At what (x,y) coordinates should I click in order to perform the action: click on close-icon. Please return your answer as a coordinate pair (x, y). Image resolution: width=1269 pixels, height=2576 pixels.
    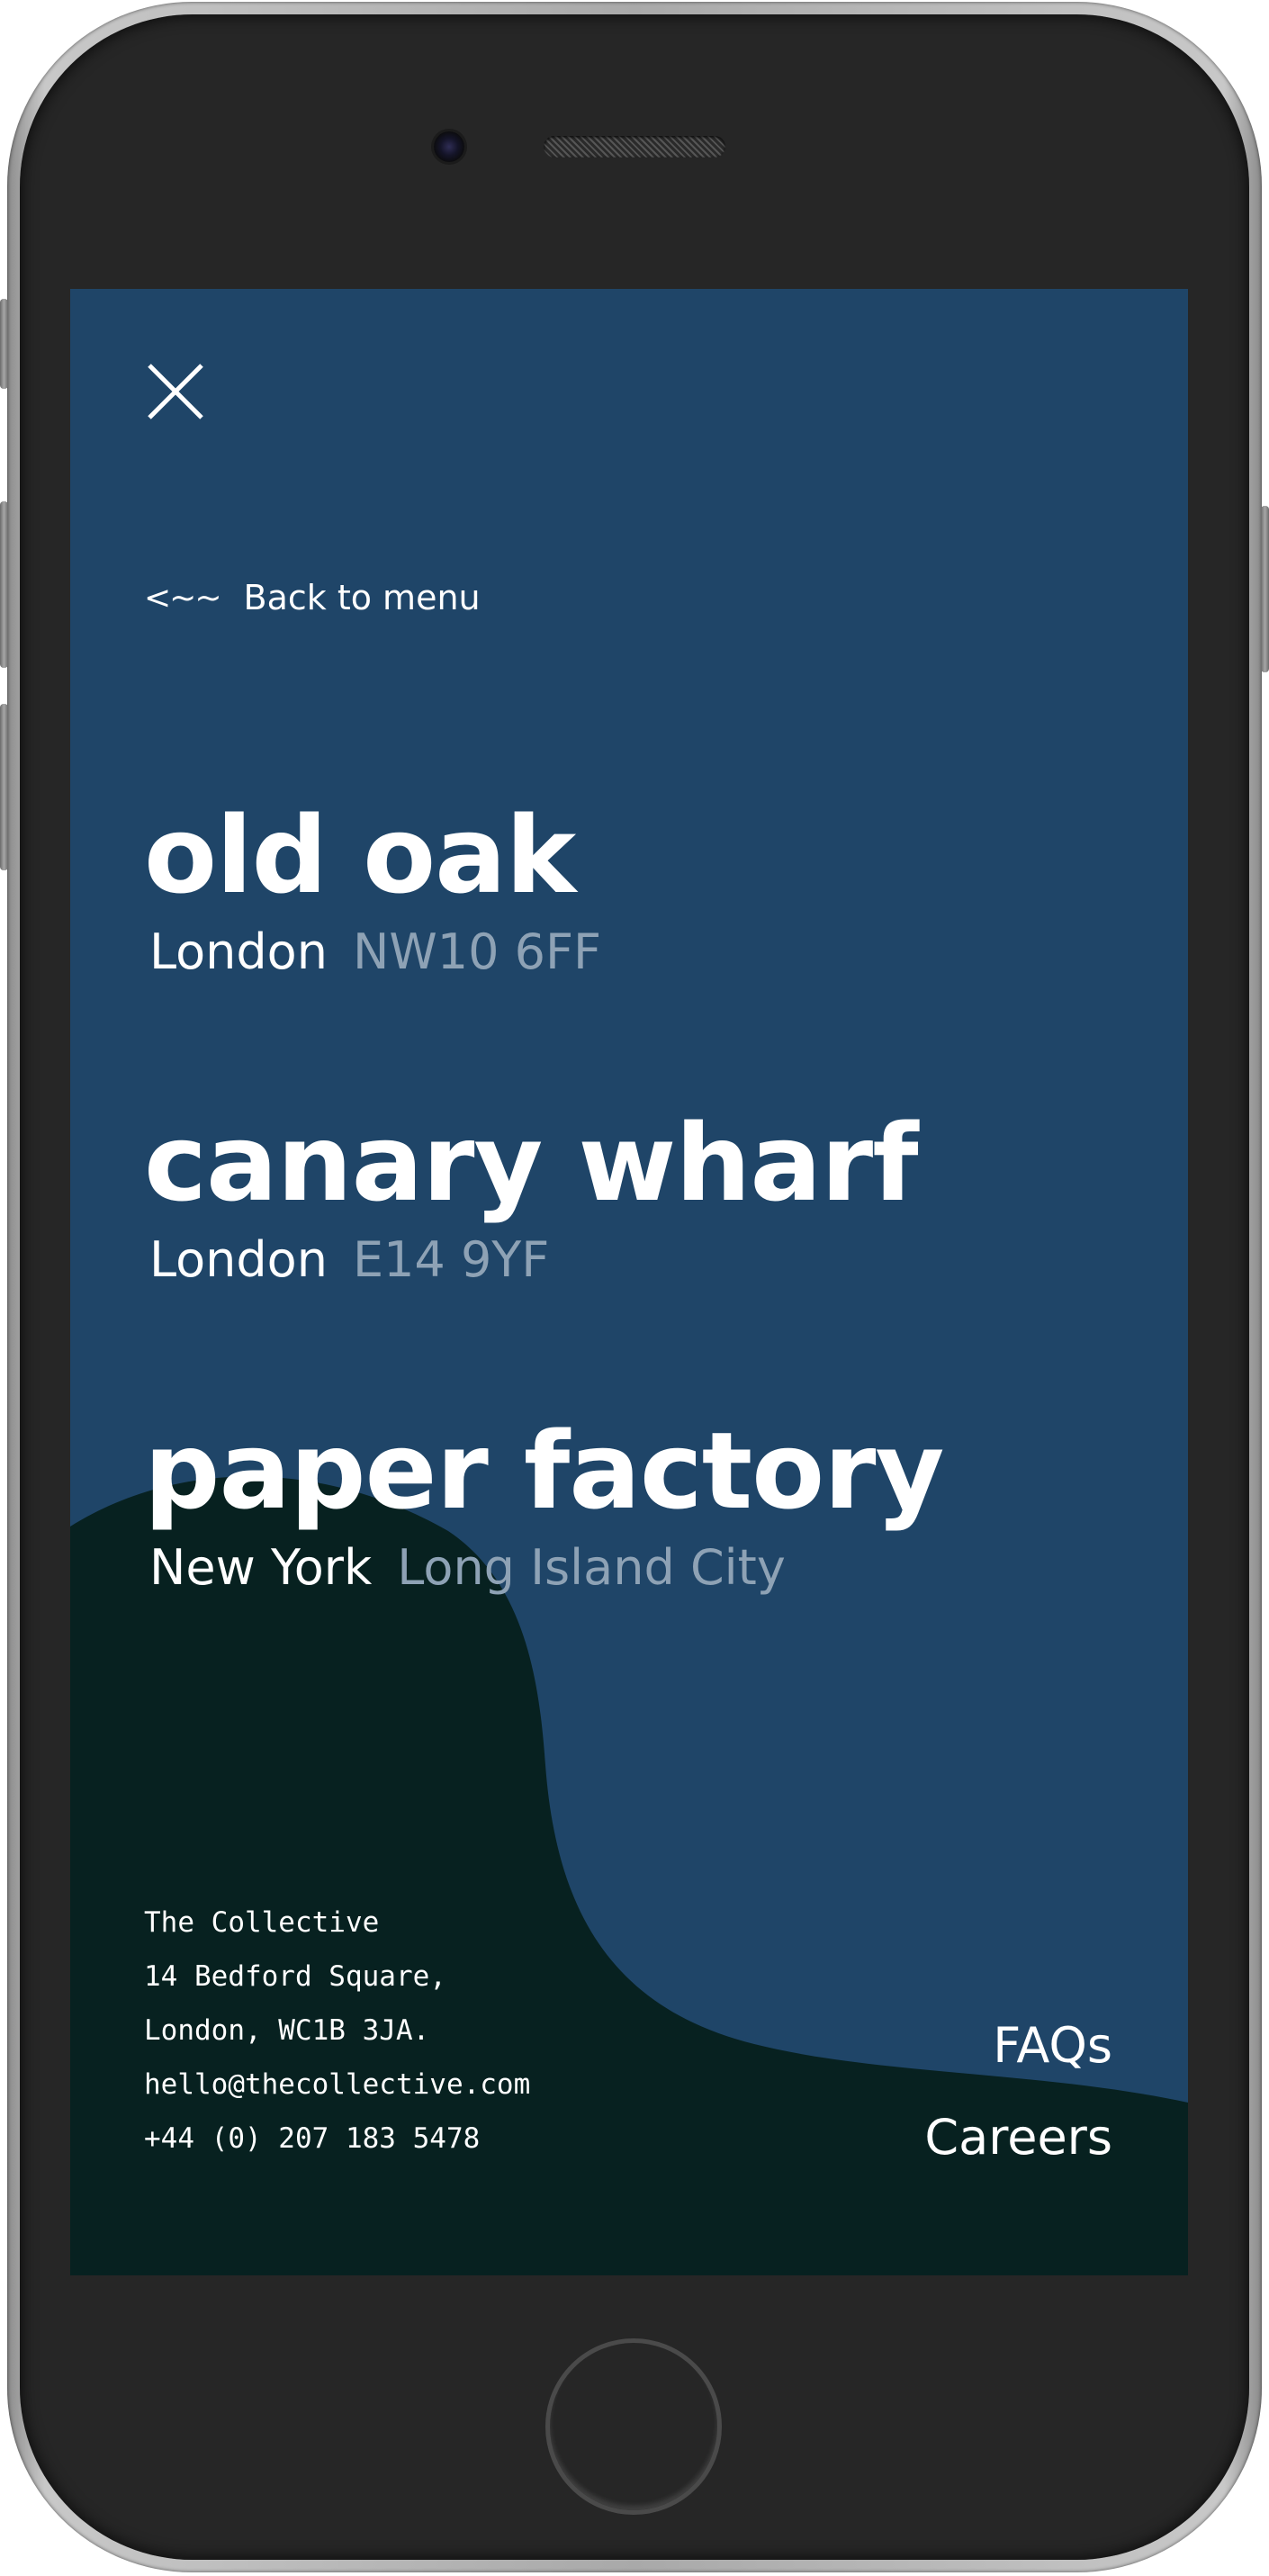
    Looking at the image, I should click on (175, 391).